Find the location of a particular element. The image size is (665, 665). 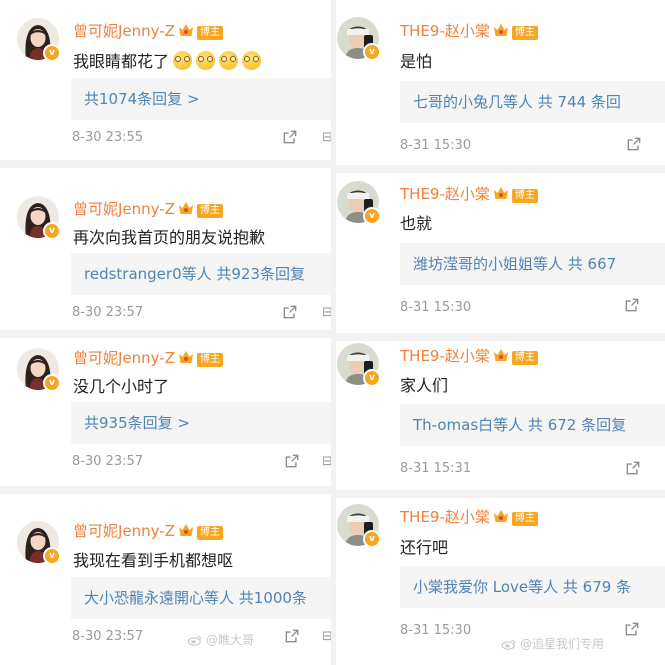

reply-summary-link: 小棠我爱你 Love等人 共 679 条 is located at coordinates (532, 587).